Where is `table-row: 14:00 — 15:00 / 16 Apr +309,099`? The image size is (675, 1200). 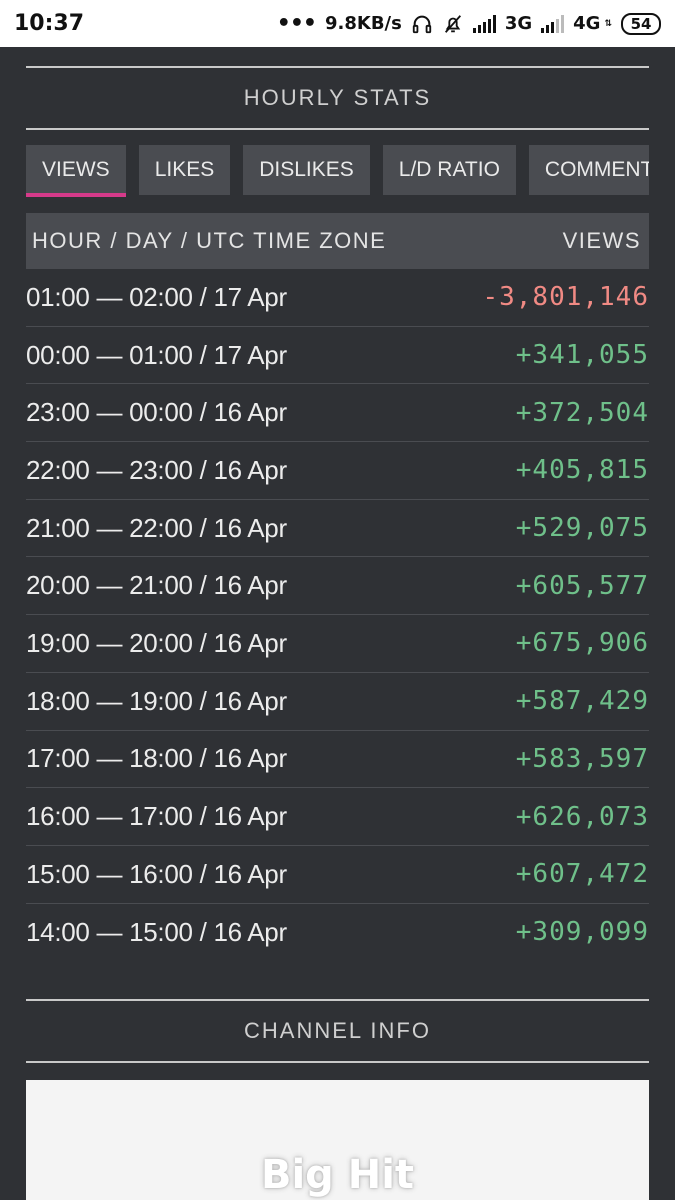
table-row: 14:00 — 15:00 / 16 Apr +309,099 is located at coordinates (337, 933).